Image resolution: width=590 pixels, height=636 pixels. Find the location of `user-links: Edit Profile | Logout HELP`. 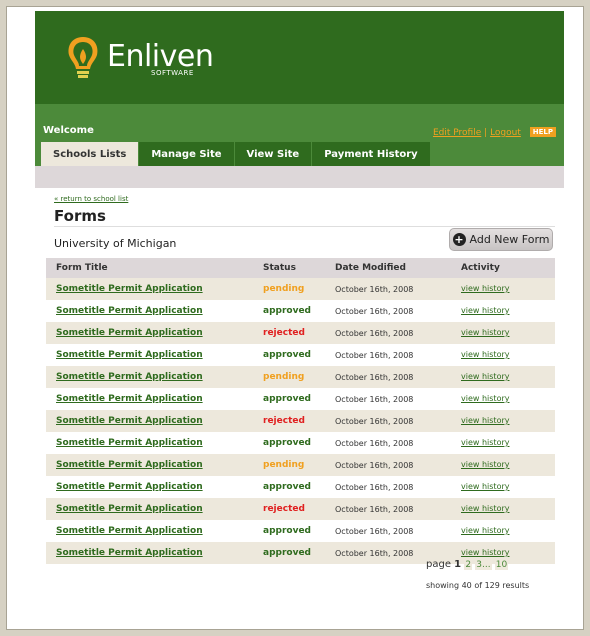

user-links: Edit Profile | Logout HELP is located at coordinates (494, 132).